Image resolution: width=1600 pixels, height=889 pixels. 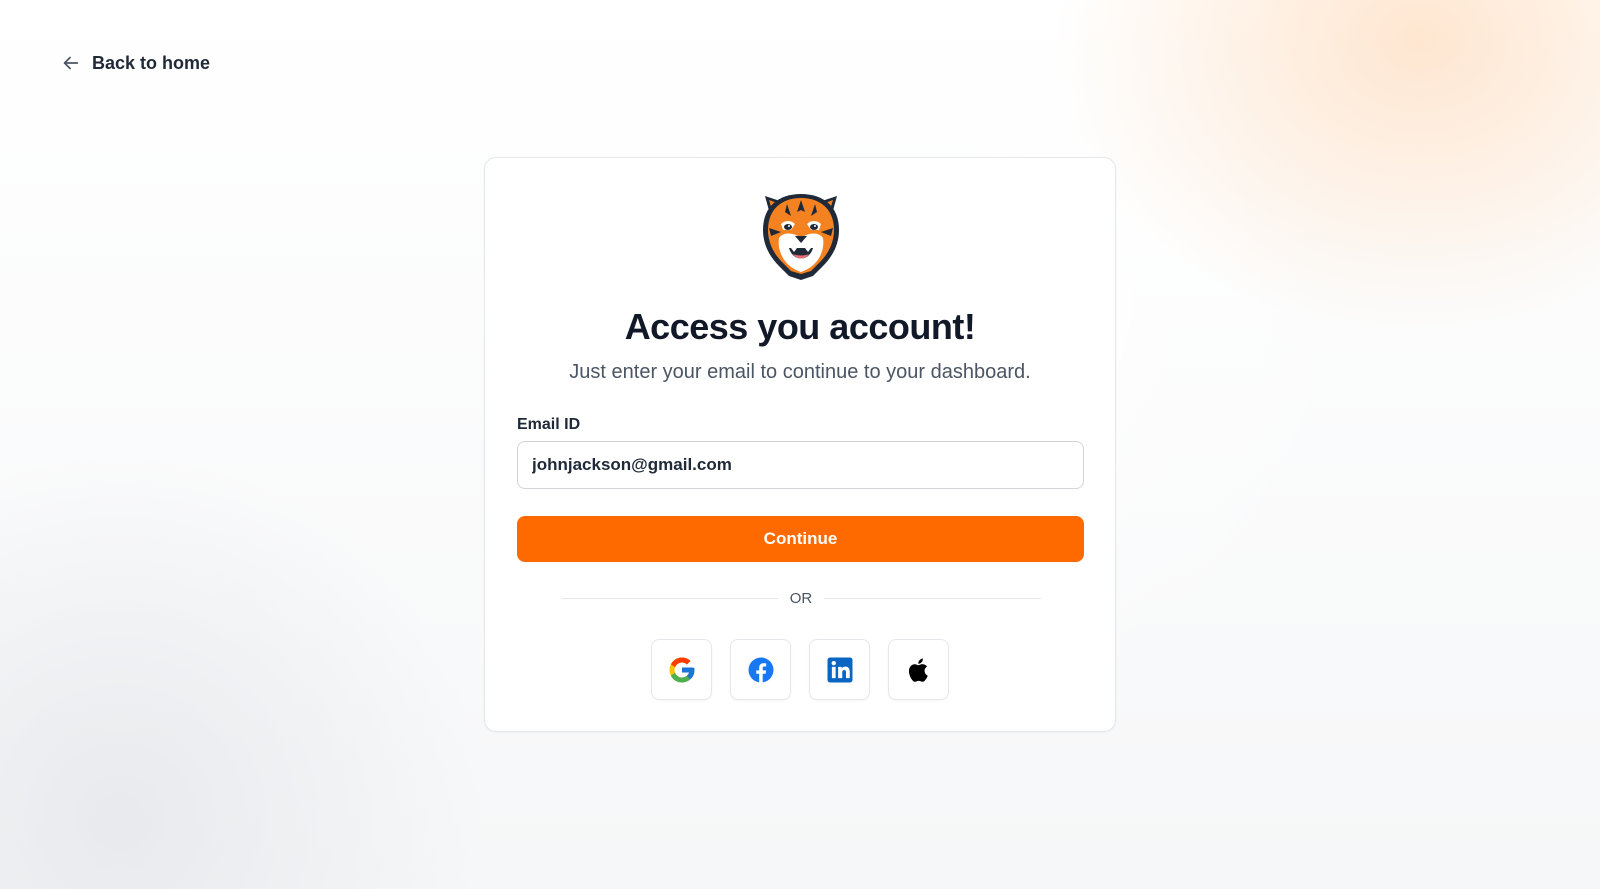 What do you see at coordinates (932, 598) in the screenshot?
I see `divider-line-right` at bounding box center [932, 598].